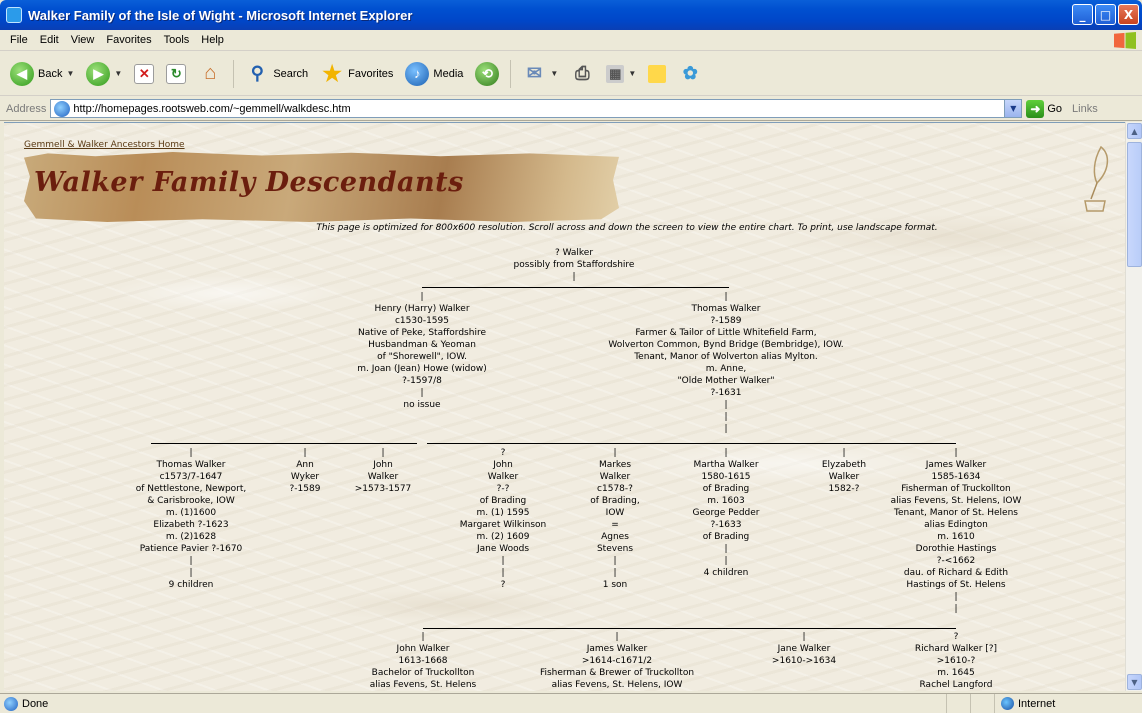 The image size is (1142, 713). What do you see at coordinates (422, 369) in the screenshot?
I see `tree-line-text: m. Joan (Jean) Howe (widow)` at bounding box center [422, 369].